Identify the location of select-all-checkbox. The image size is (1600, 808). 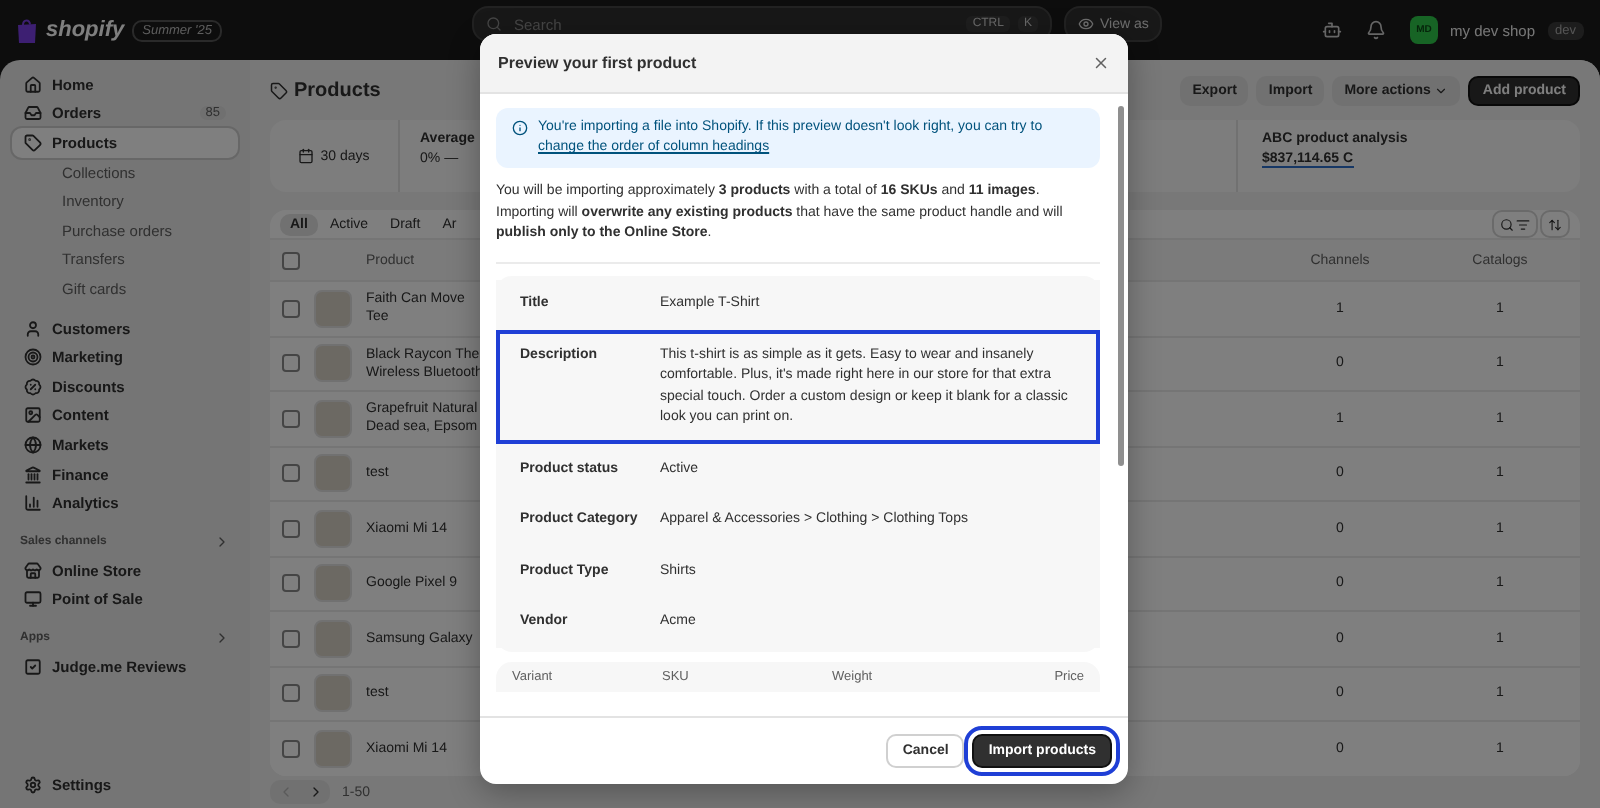
(291, 260).